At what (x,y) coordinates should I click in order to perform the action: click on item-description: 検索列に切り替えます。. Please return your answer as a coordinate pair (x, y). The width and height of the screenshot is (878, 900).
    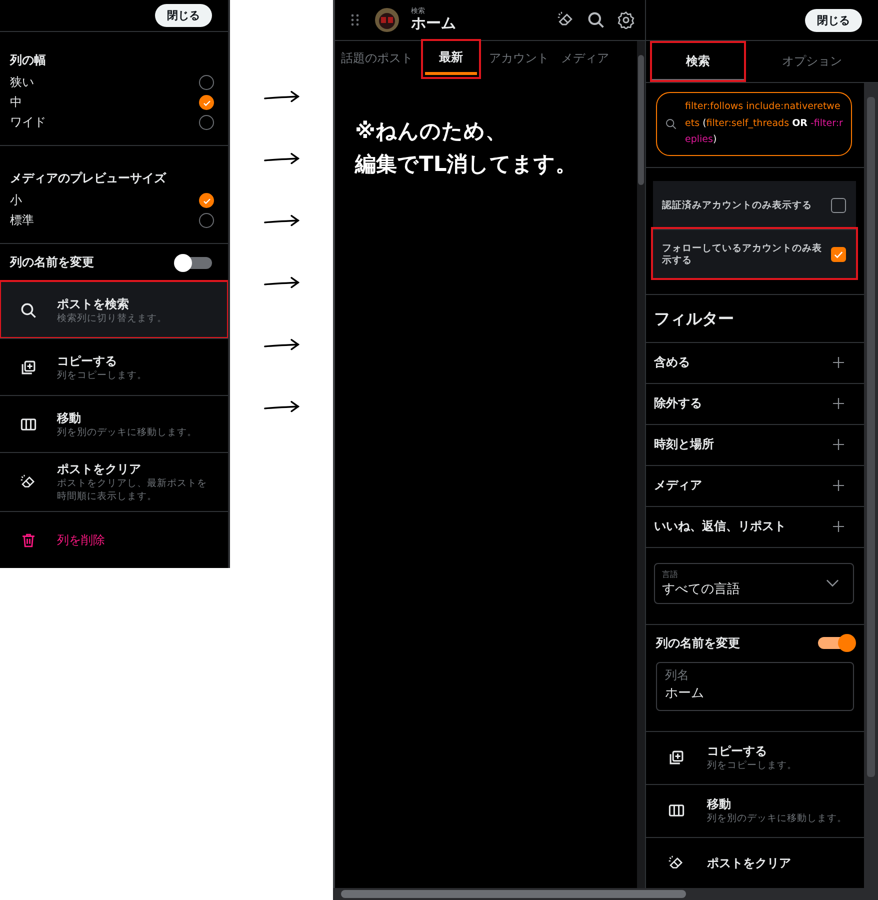
    Looking at the image, I should click on (112, 319).